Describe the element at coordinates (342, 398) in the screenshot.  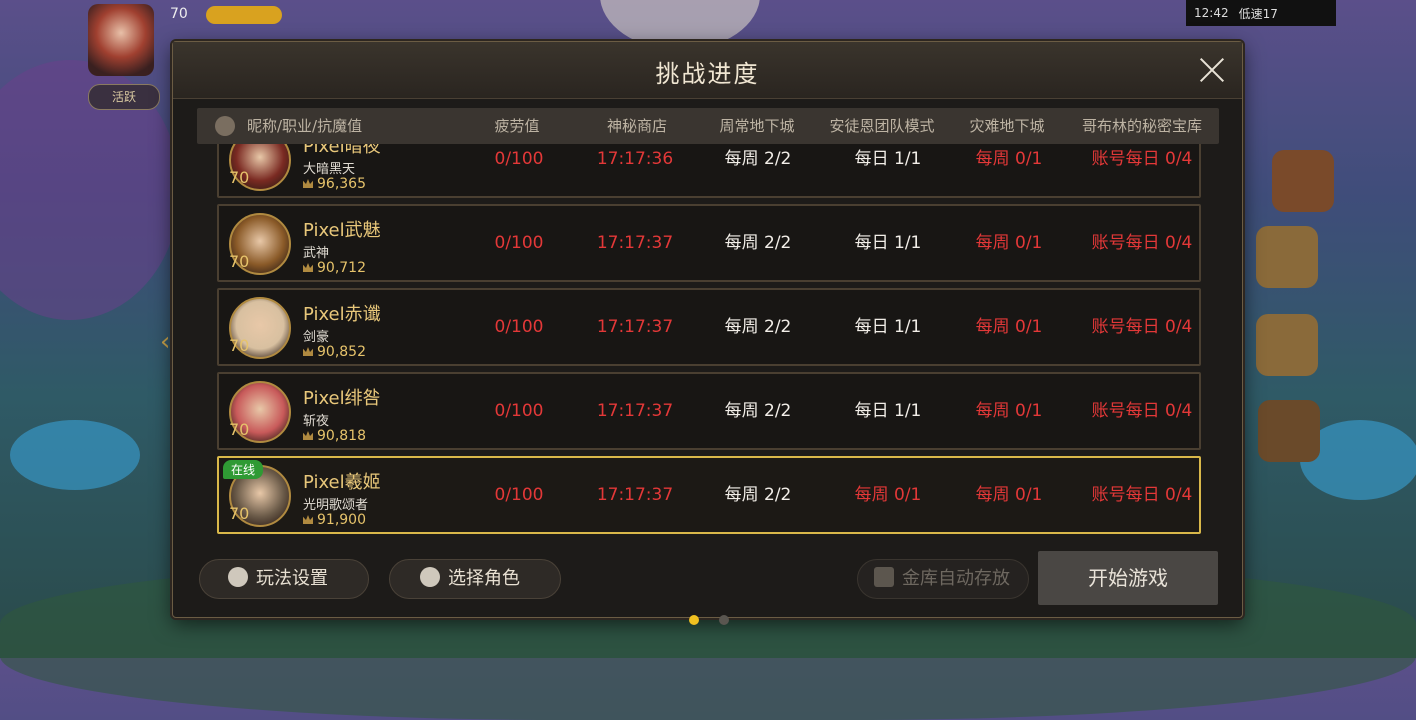
I see `character-name: Pixel绯咎` at that location.